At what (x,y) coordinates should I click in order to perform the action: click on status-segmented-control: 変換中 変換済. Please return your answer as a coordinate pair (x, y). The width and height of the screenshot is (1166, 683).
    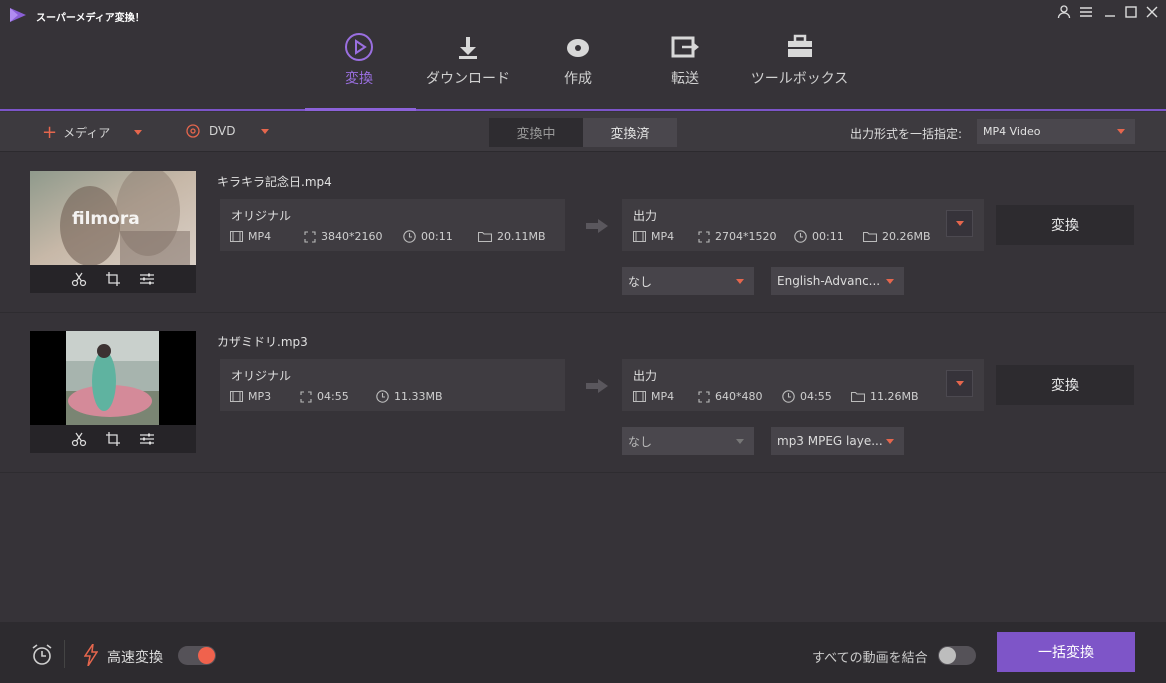
    Looking at the image, I should click on (583, 132).